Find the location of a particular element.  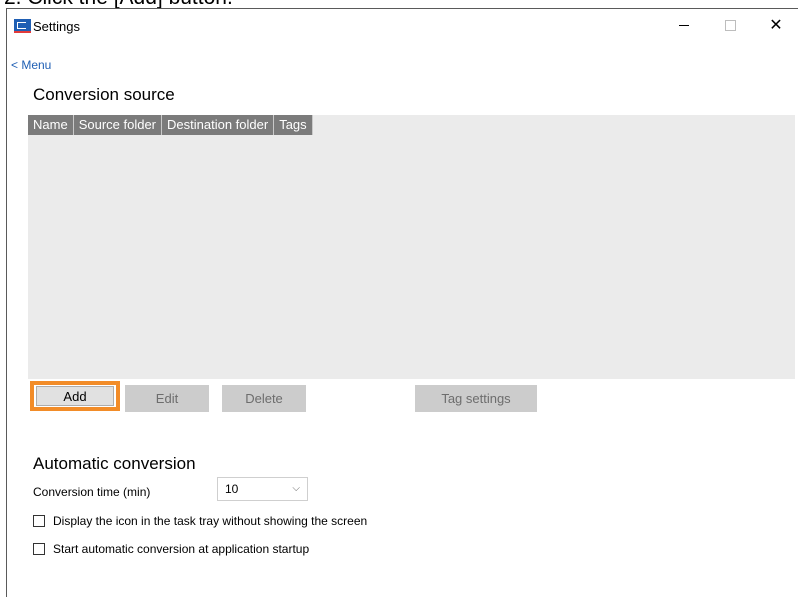

tray-option-checkbox is located at coordinates (39, 521).